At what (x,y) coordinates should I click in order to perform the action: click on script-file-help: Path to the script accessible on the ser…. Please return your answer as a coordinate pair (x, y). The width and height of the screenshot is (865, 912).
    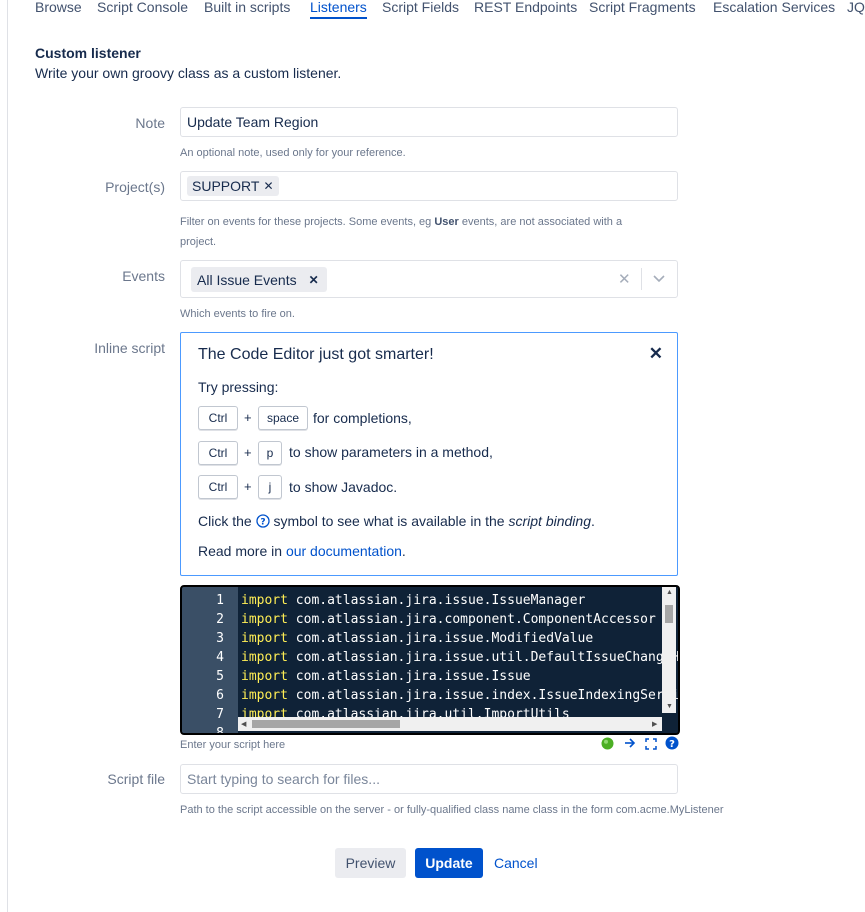
    Looking at the image, I should click on (452, 810).